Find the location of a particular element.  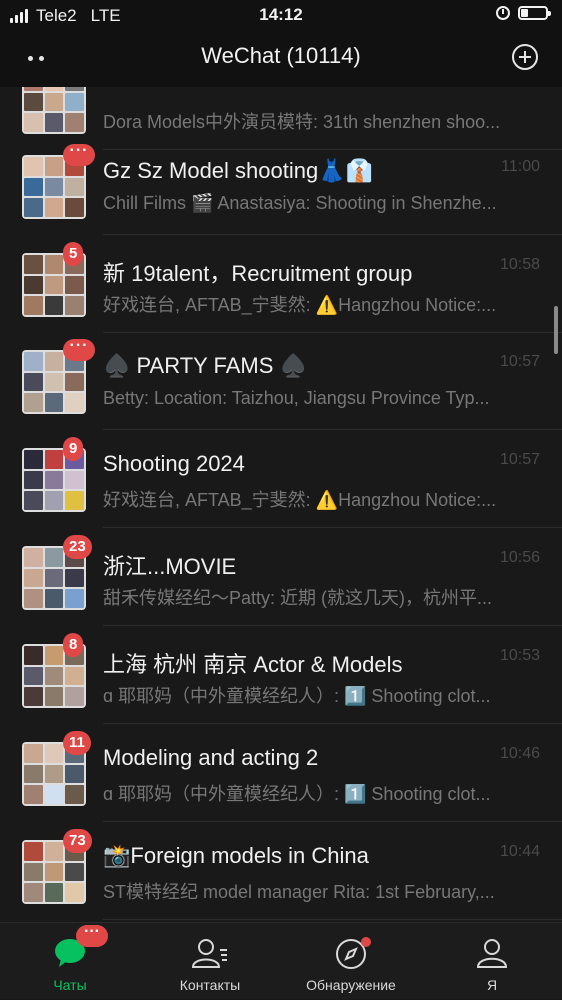

add-icon is located at coordinates (525, 57).